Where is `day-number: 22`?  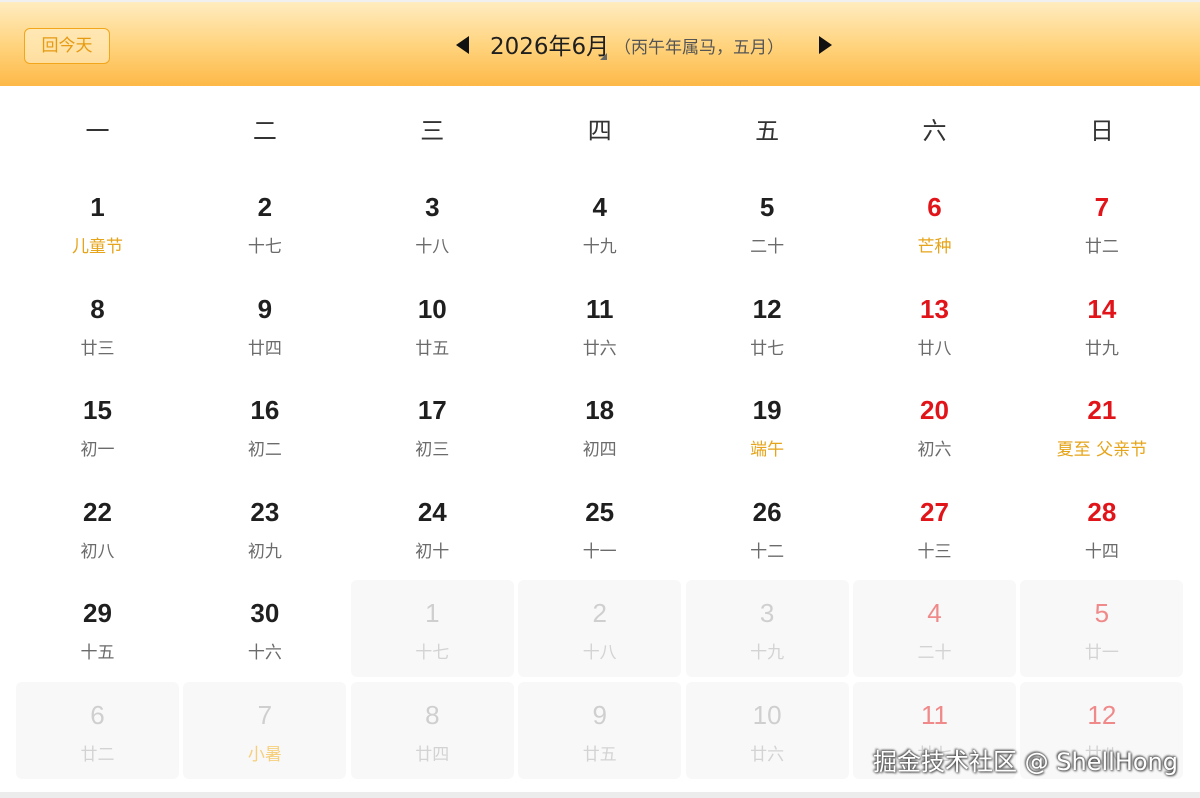
day-number: 22 is located at coordinates (97, 511).